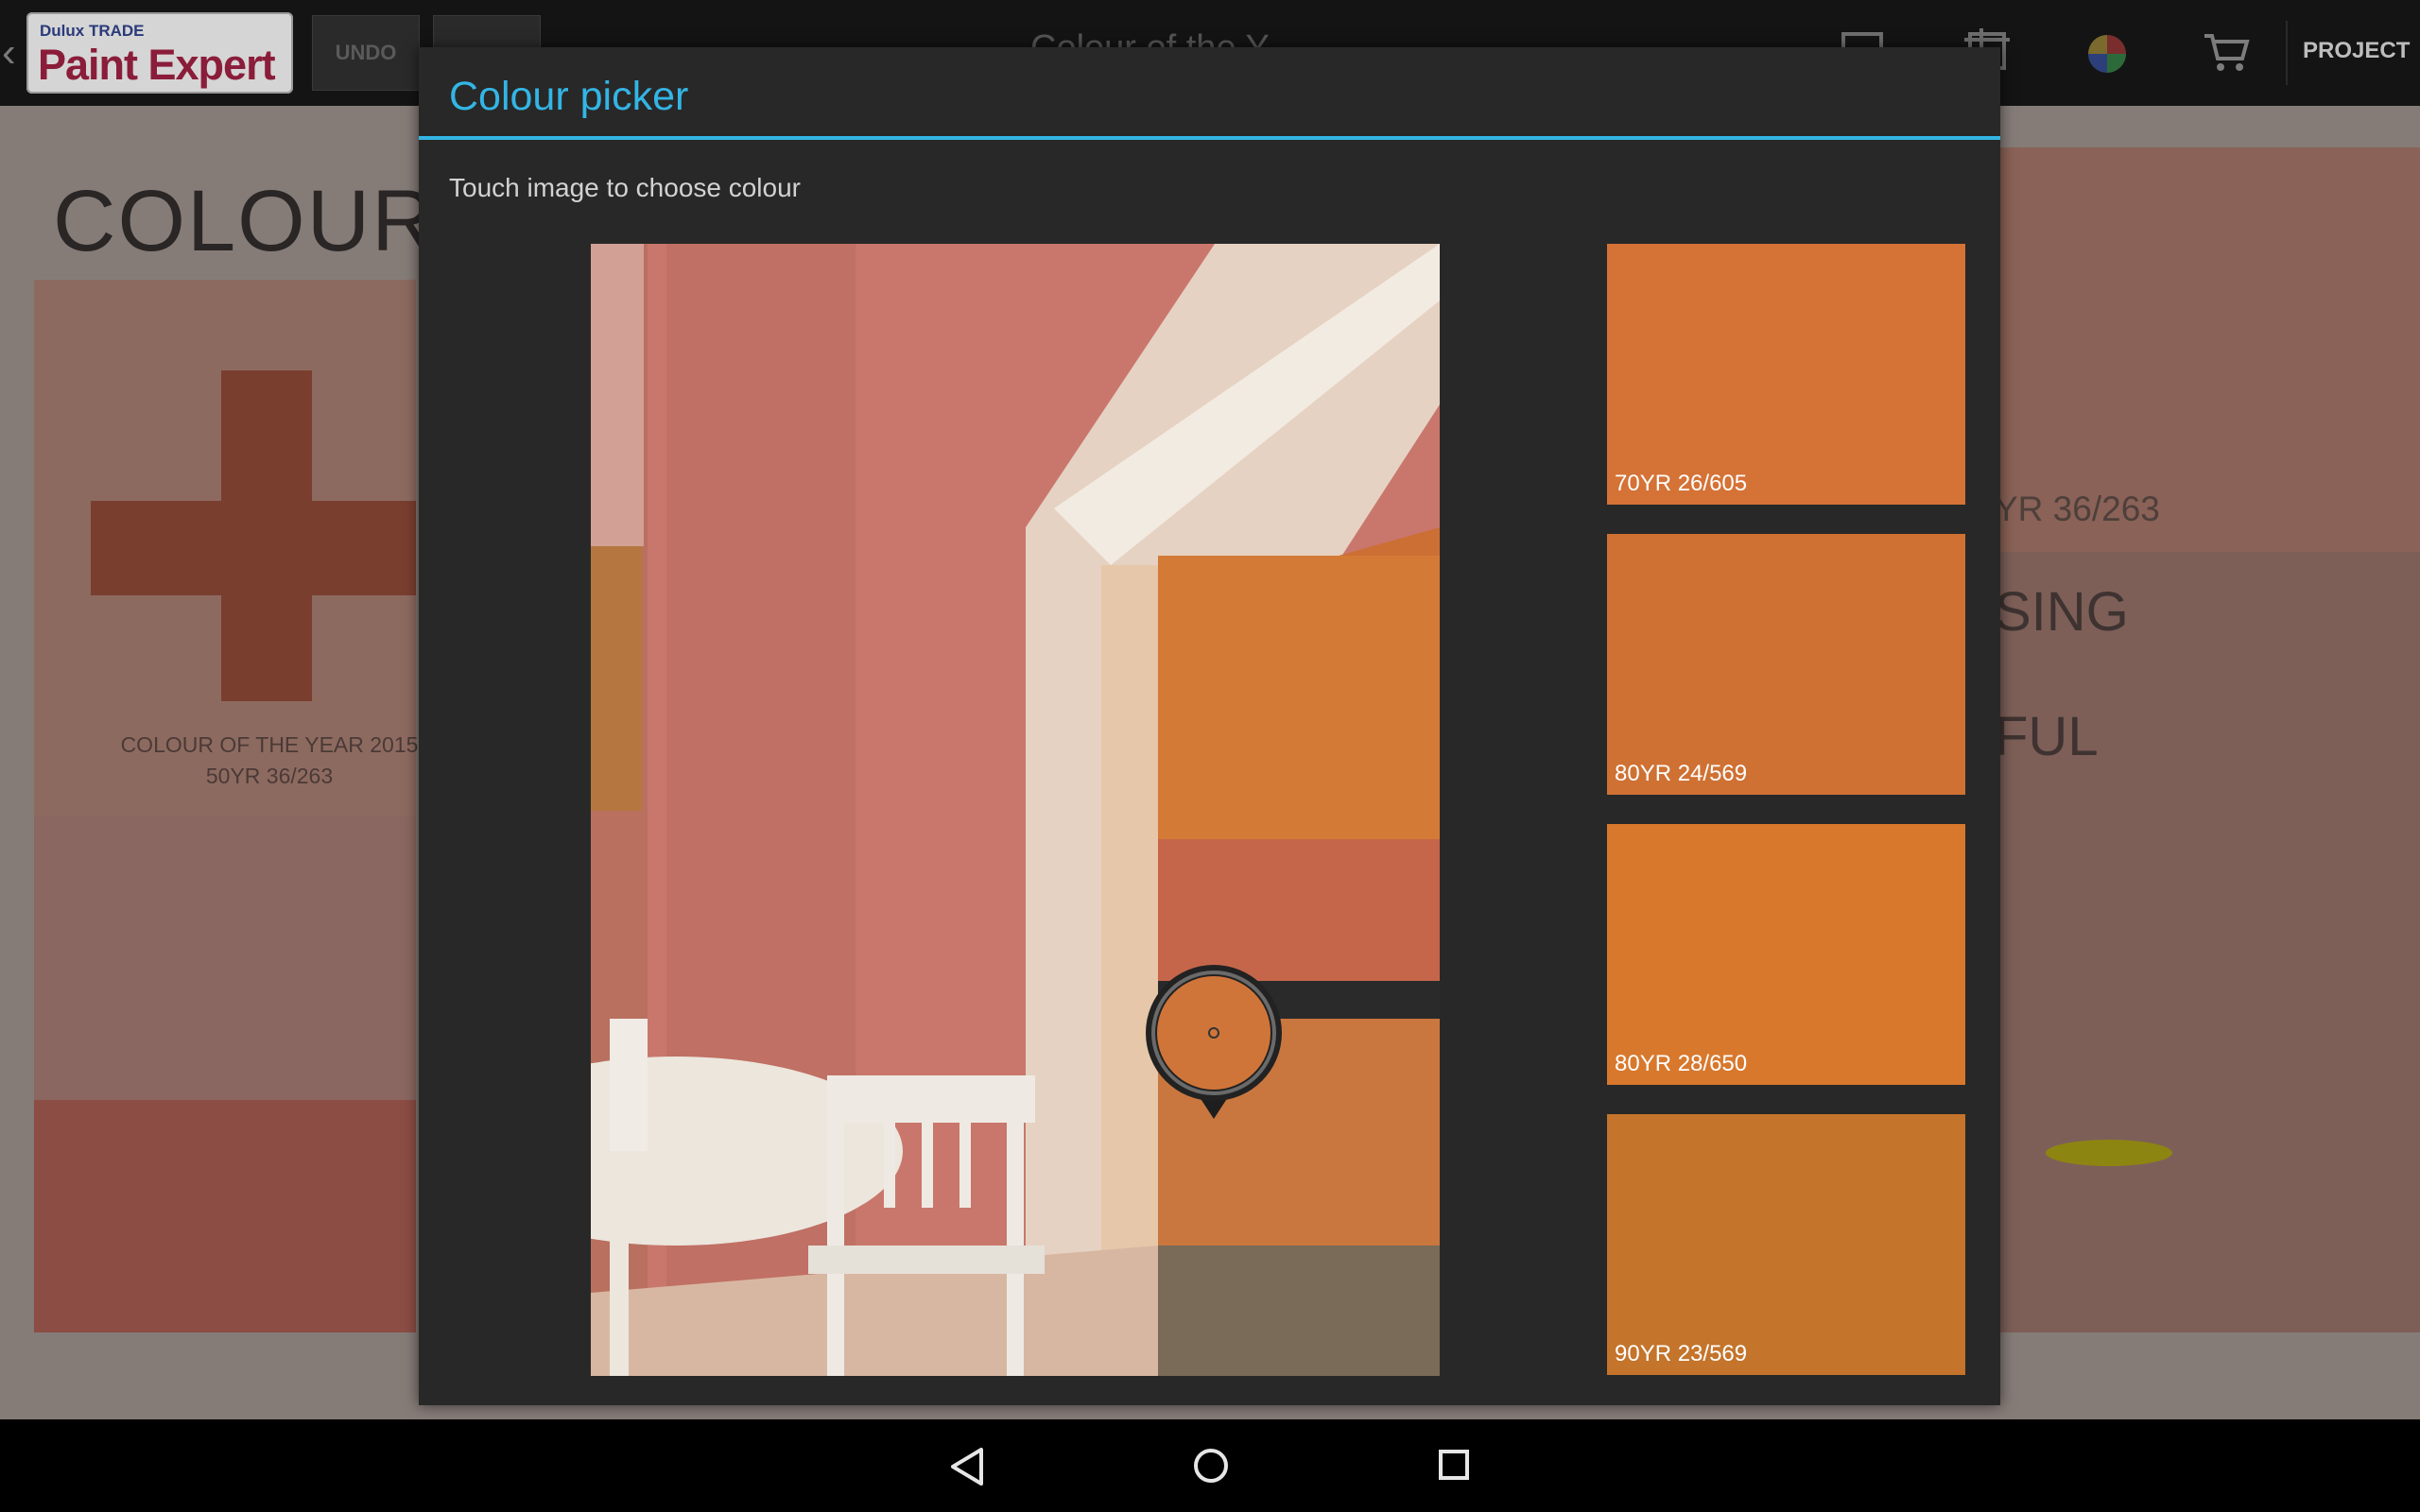  I want to click on undo-button: UNDO, so click(366, 53).